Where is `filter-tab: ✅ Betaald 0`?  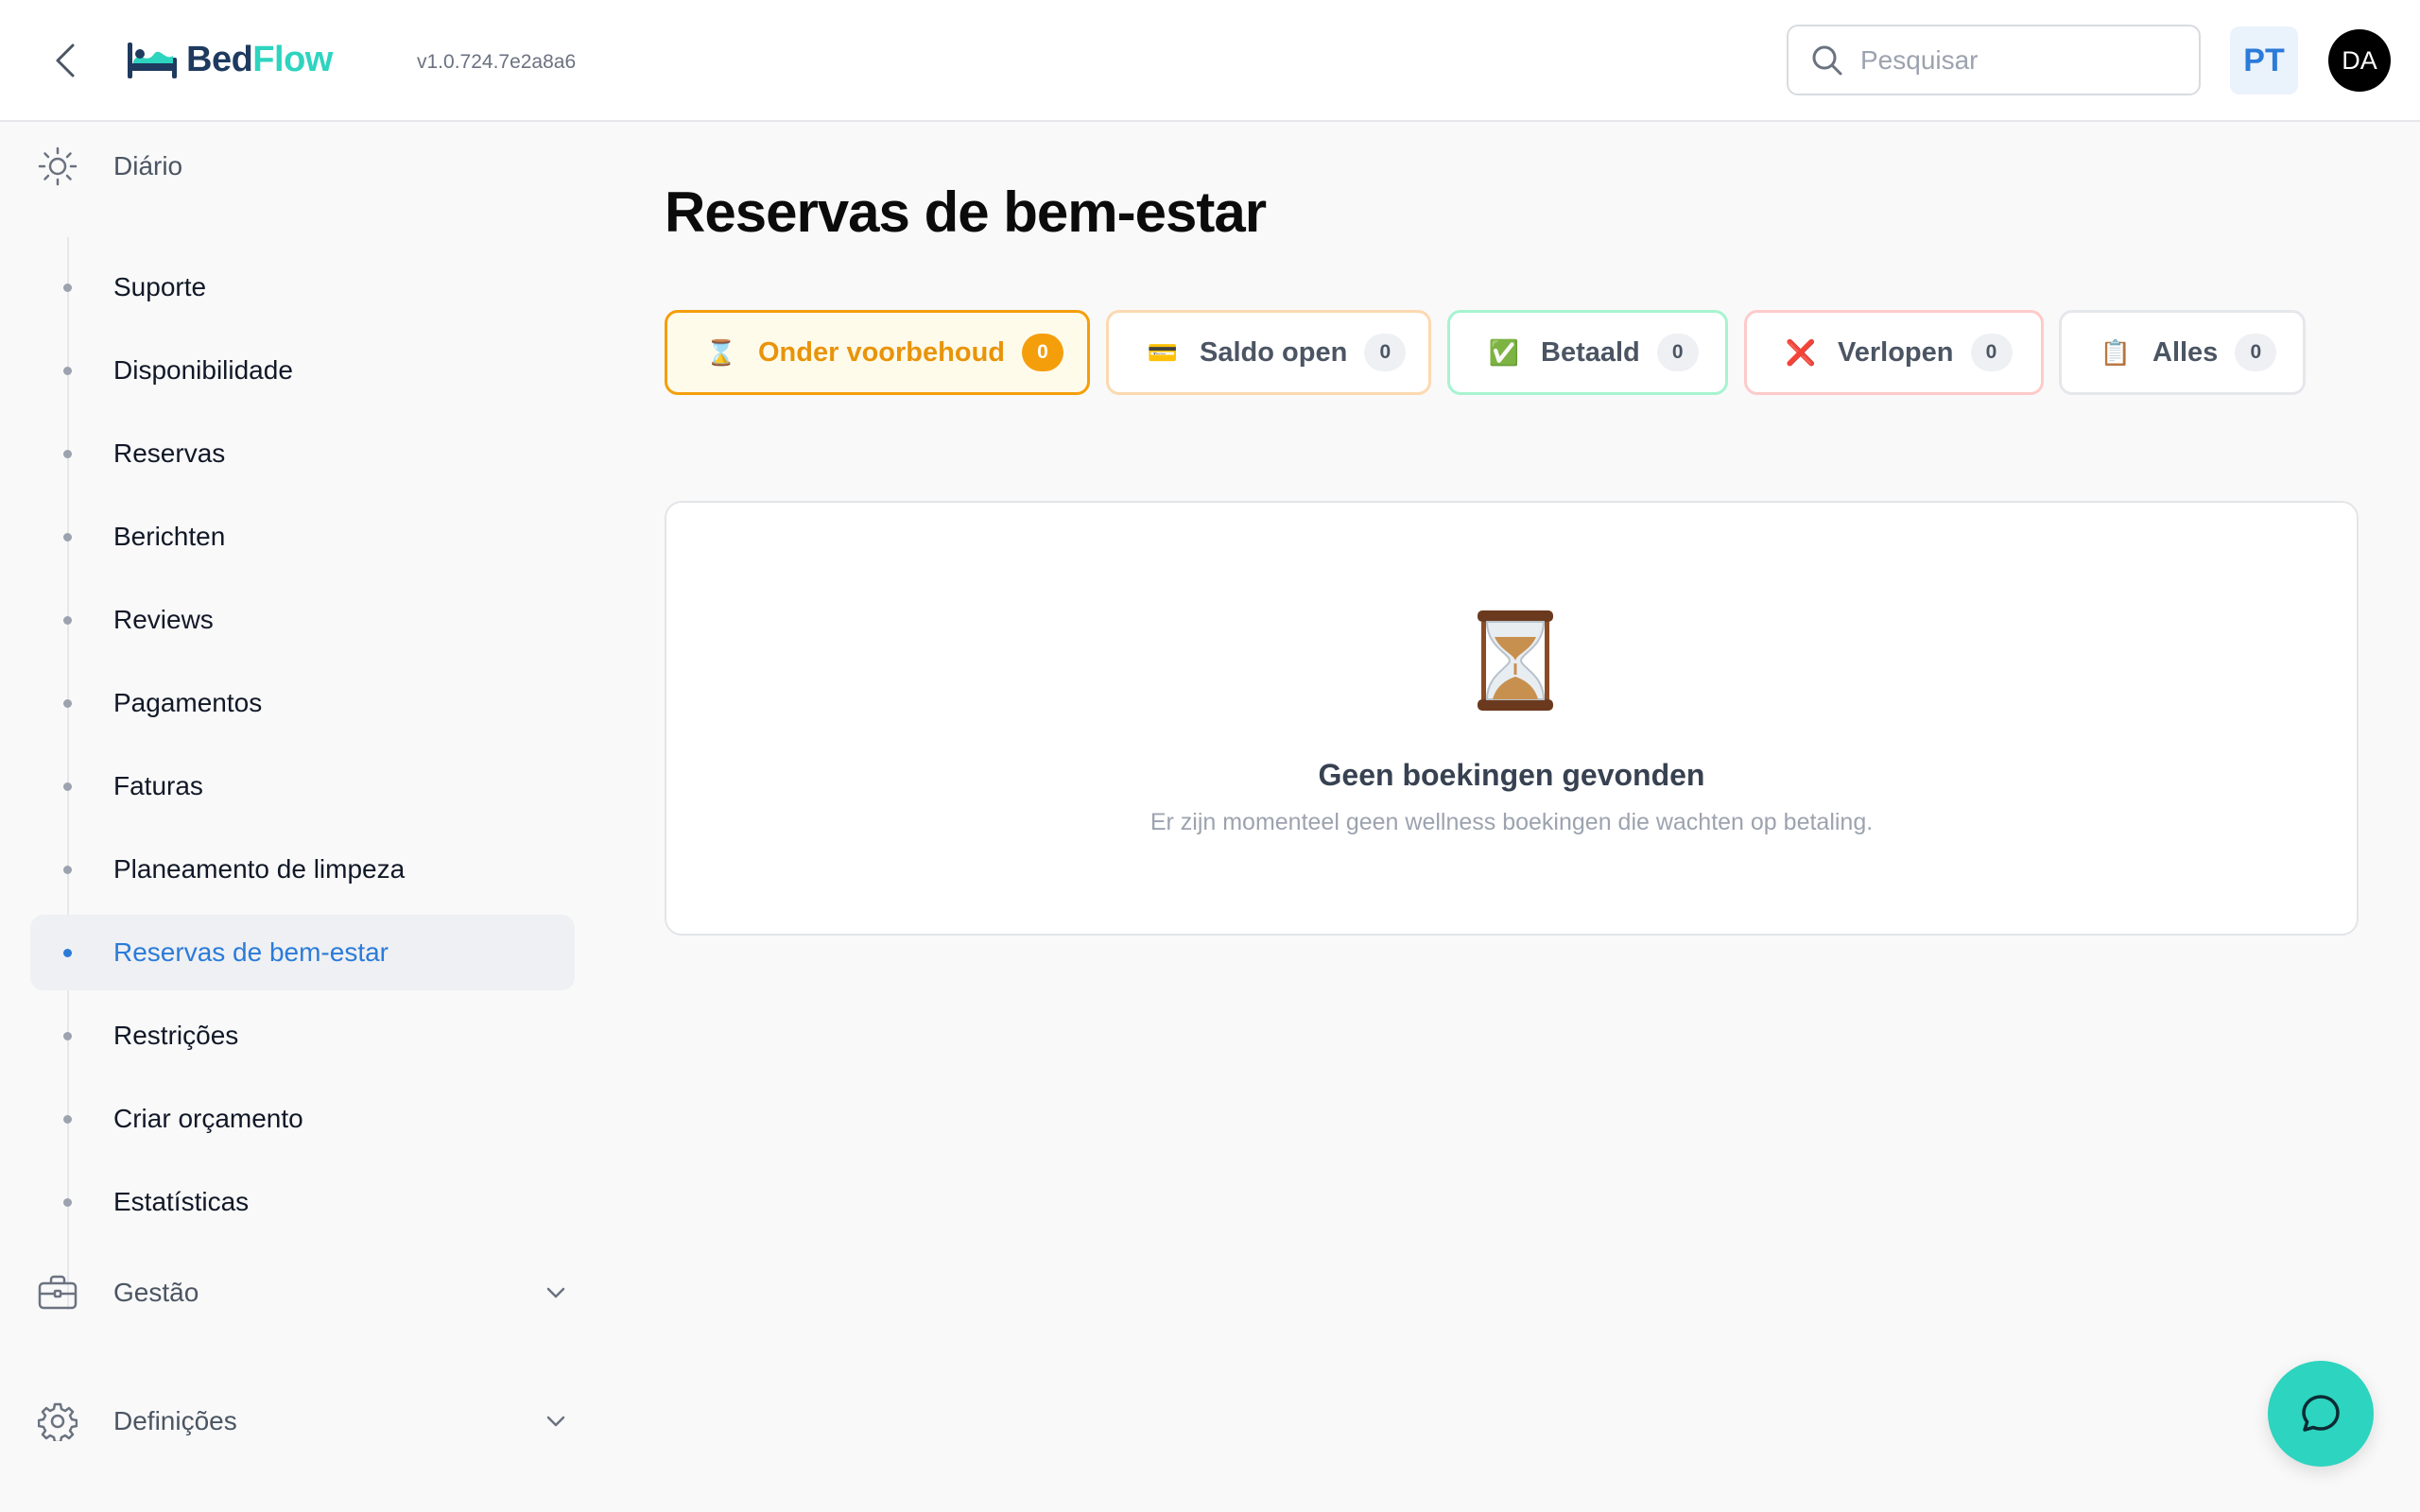 filter-tab: ✅ Betaald 0 is located at coordinates (1587, 352).